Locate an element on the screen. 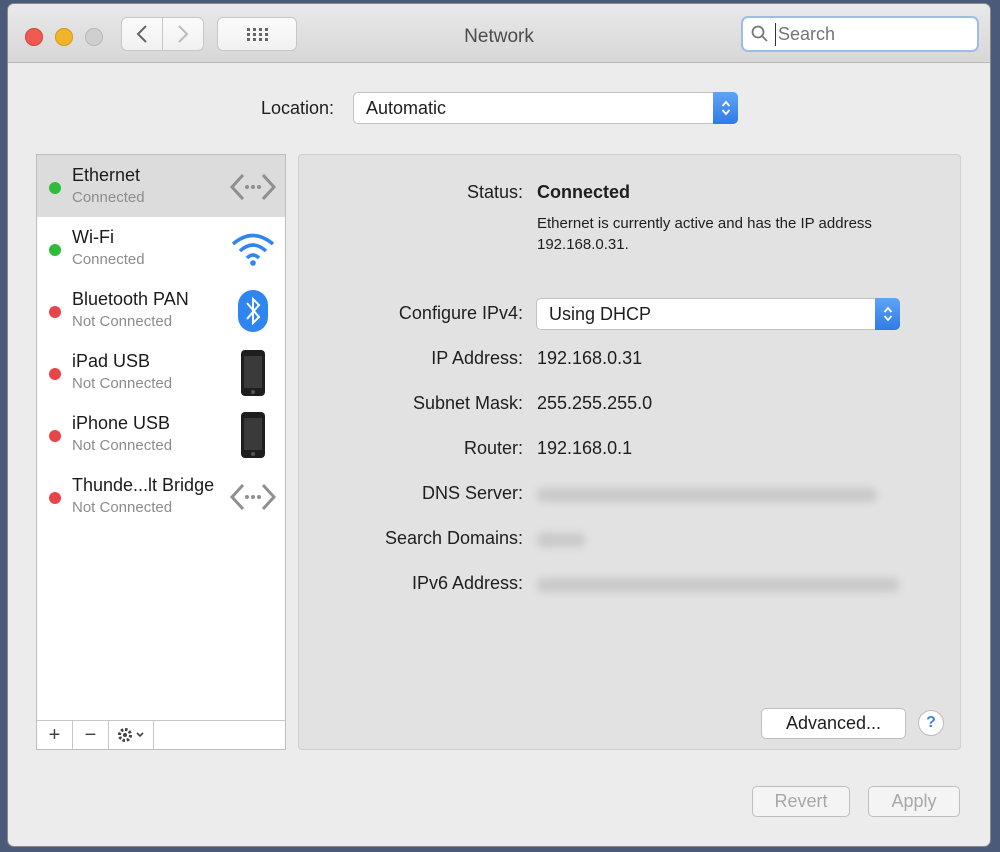  sidebar-toolbar: + − is located at coordinates (161, 734).